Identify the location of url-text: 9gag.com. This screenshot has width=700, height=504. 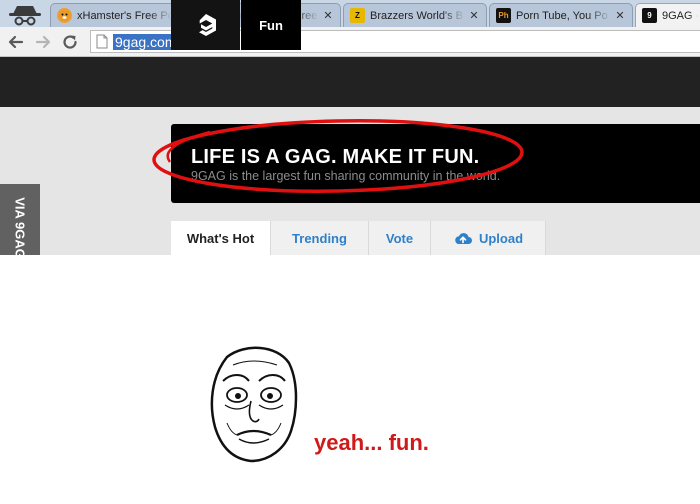
(146, 42).